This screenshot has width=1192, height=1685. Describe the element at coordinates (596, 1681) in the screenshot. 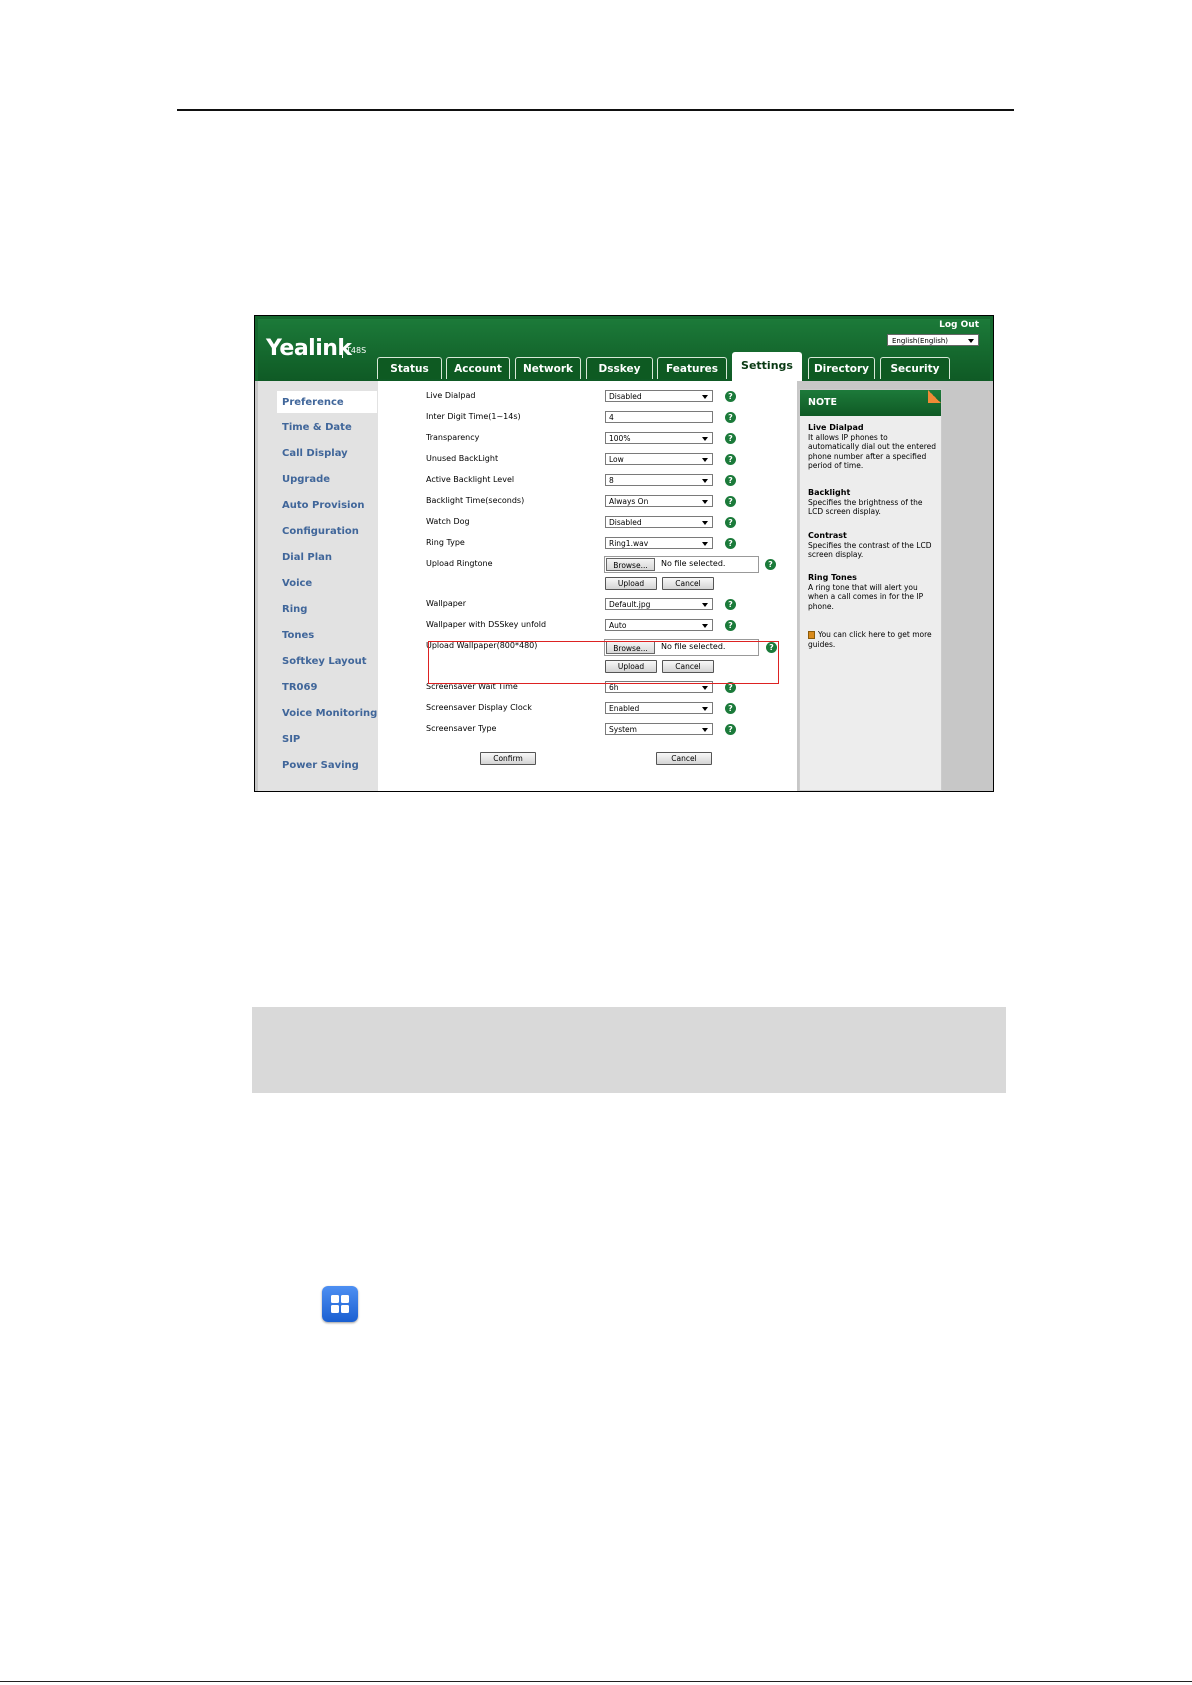

I see `bottom-rule` at that location.